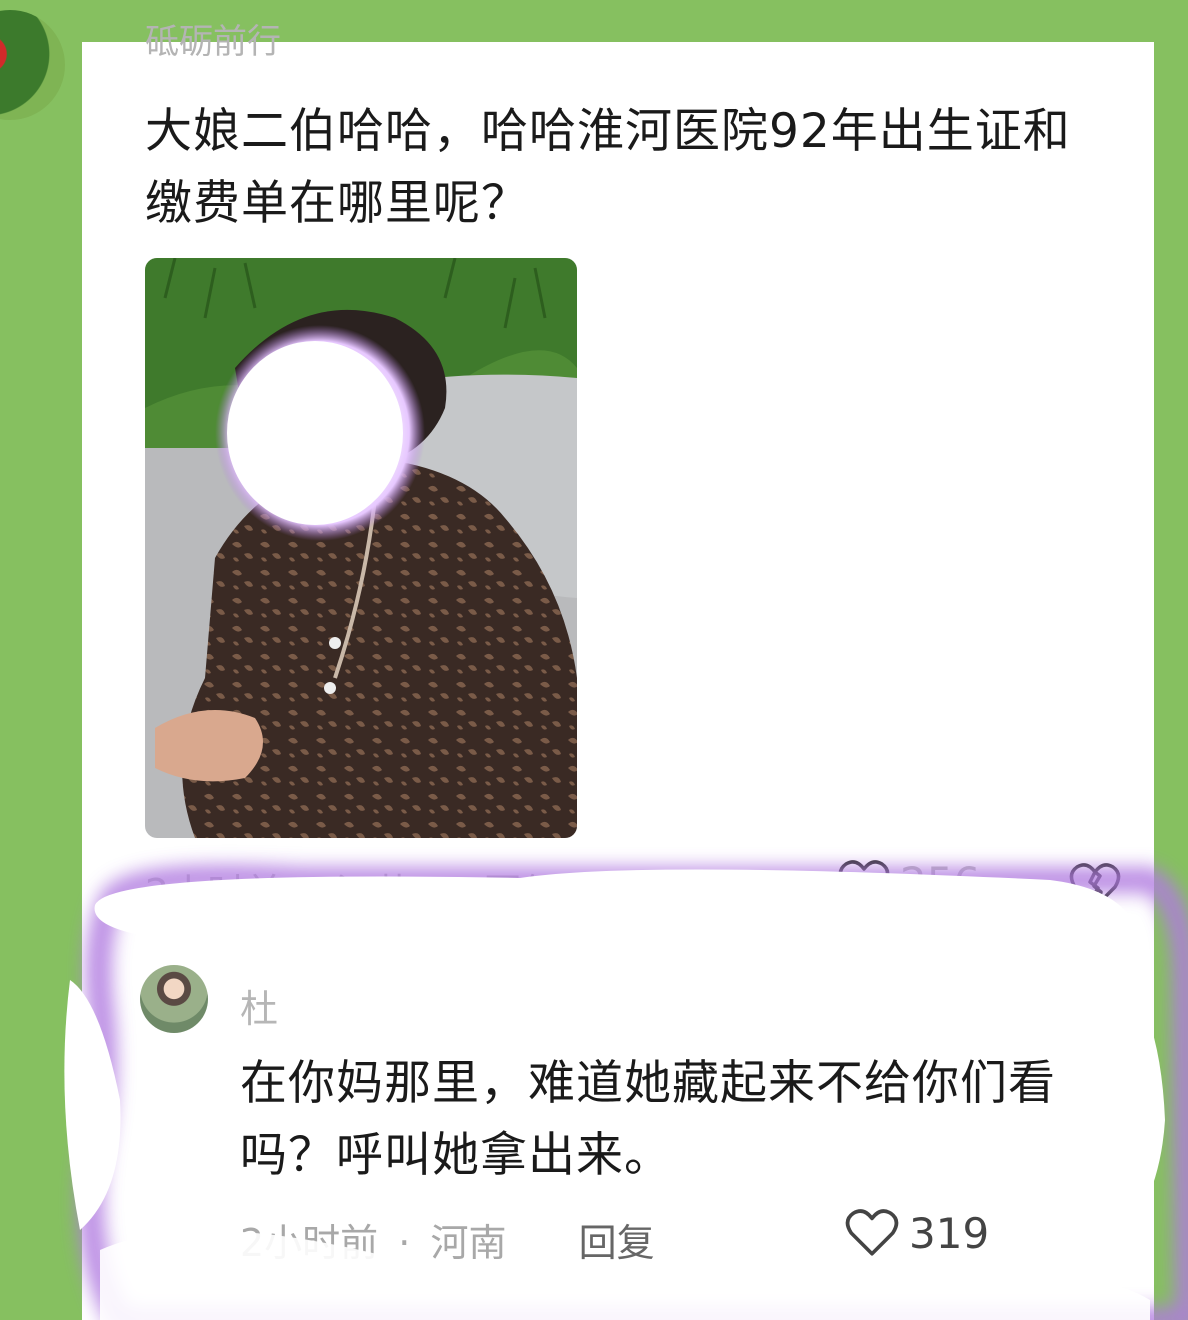 Image resolution: width=1188 pixels, height=1320 pixels. I want to click on reply-like-button: 319, so click(917, 1233).